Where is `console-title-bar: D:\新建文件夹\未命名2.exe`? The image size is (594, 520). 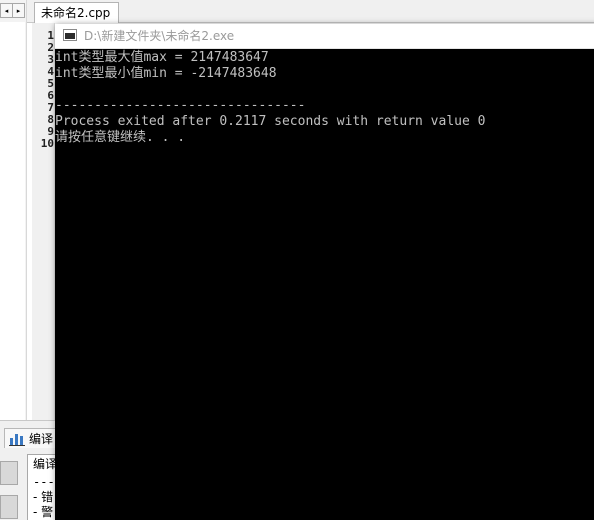
console-title-bar: D:\新建文件夹\未命名2.exe is located at coordinates (324, 36).